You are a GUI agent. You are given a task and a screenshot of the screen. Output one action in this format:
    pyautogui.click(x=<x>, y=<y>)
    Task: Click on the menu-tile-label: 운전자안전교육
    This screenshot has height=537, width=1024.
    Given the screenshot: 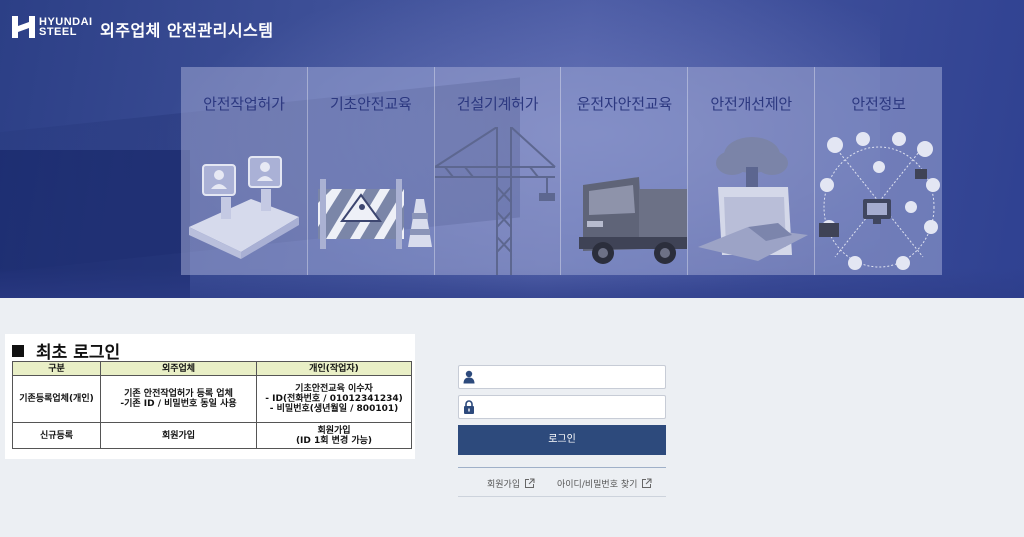 What is the action you would take?
    pyautogui.click(x=624, y=104)
    